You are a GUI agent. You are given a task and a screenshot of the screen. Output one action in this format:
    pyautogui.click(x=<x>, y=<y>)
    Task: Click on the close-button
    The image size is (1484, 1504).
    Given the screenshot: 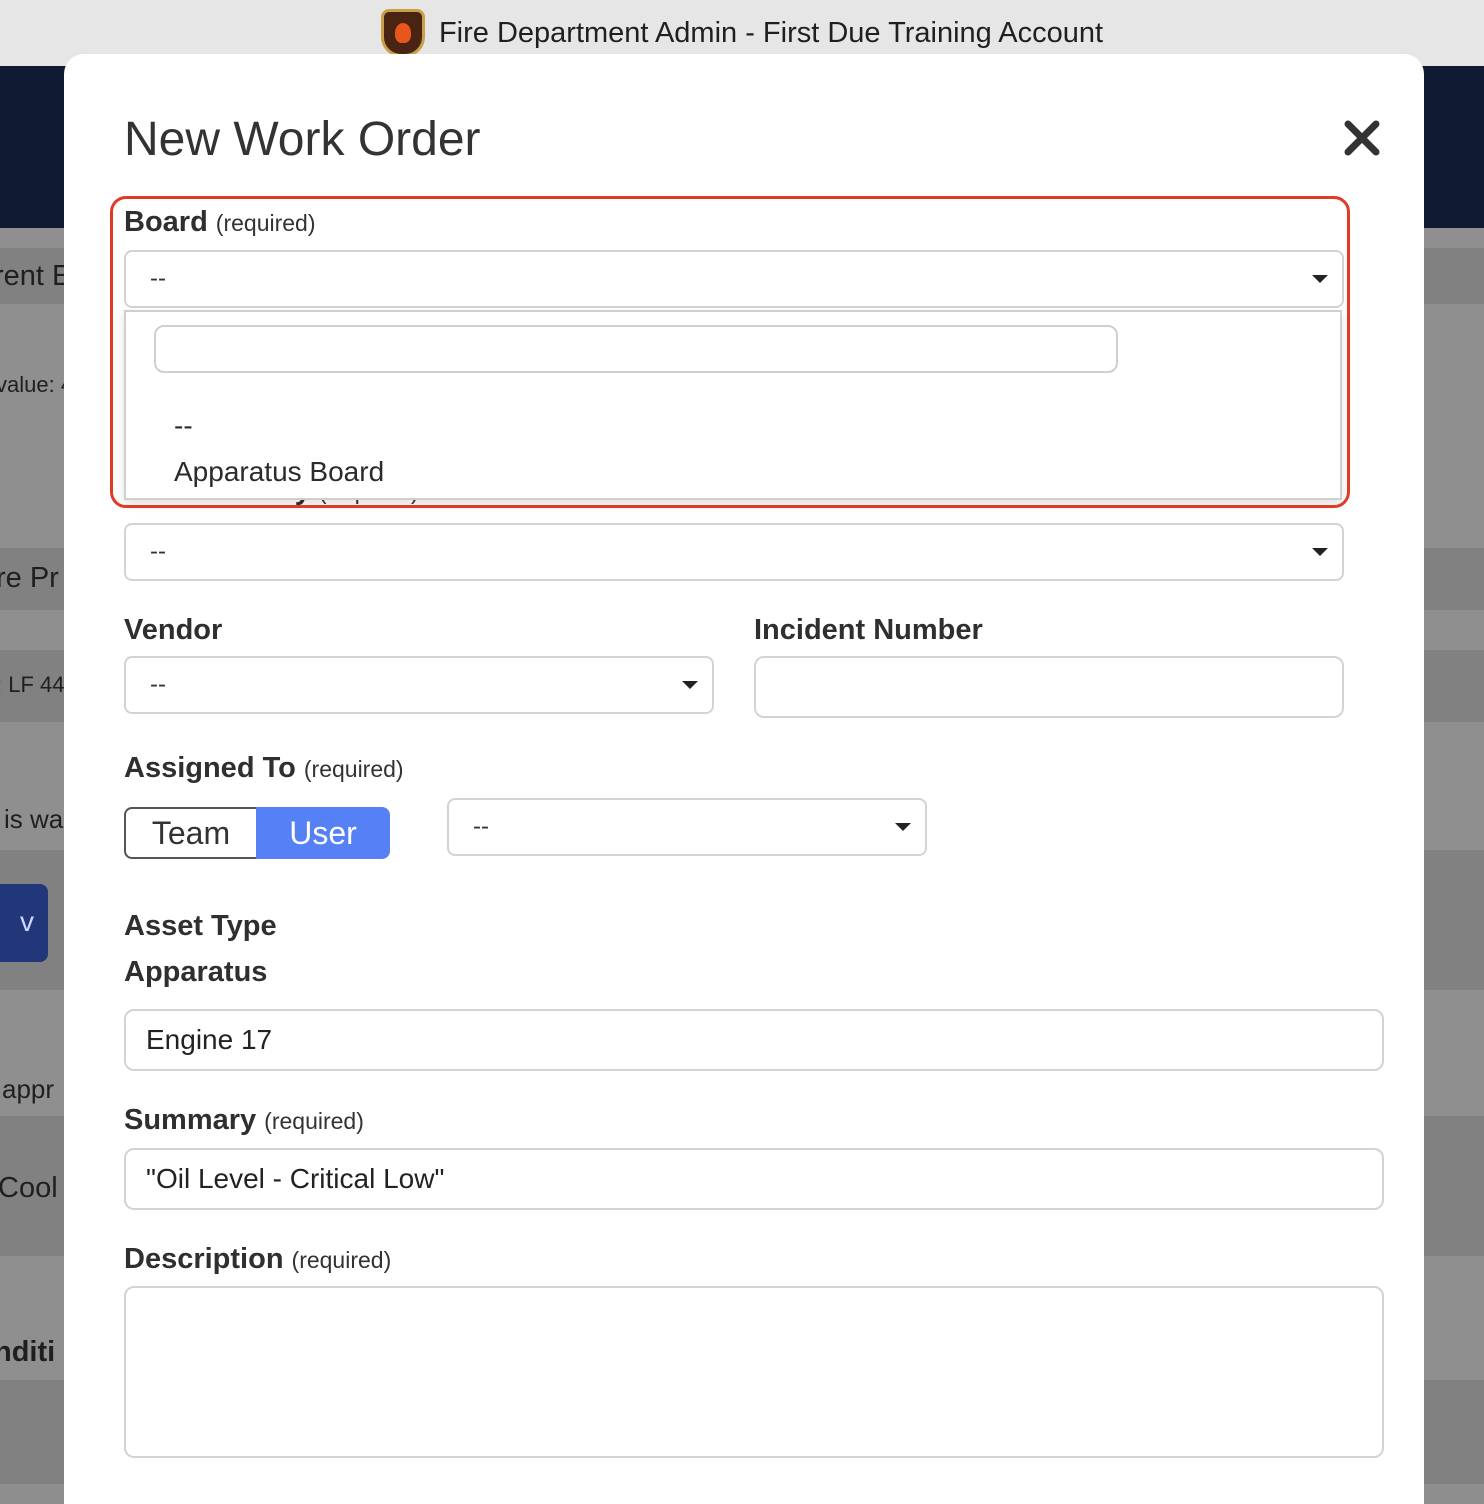 What is the action you would take?
    pyautogui.click(x=1362, y=138)
    